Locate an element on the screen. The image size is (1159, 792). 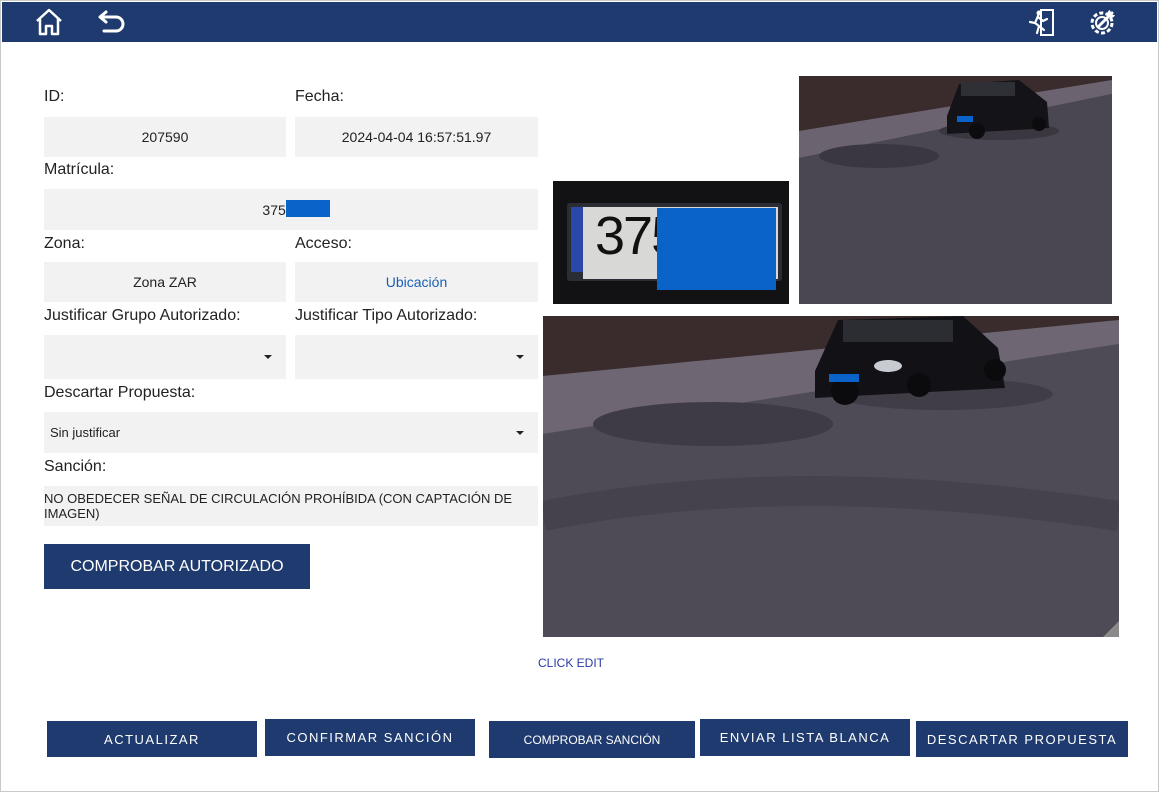
ubicacion-link: Ubicación is located at coordinates (416, 282).